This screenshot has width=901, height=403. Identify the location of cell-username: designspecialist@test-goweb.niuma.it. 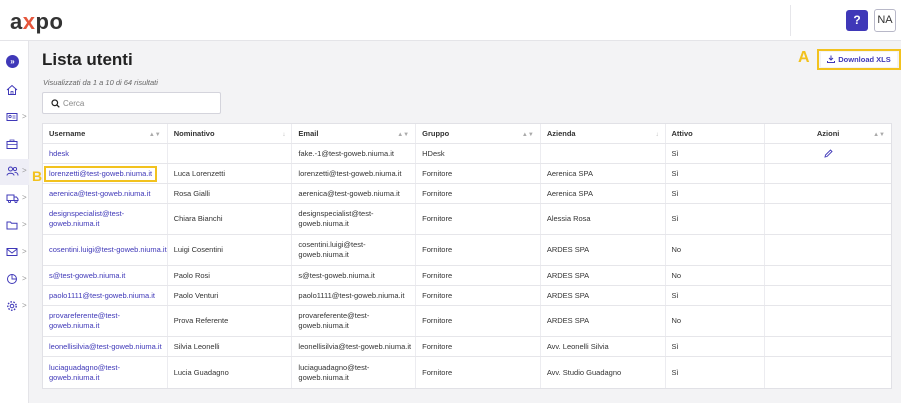
(105, 219).